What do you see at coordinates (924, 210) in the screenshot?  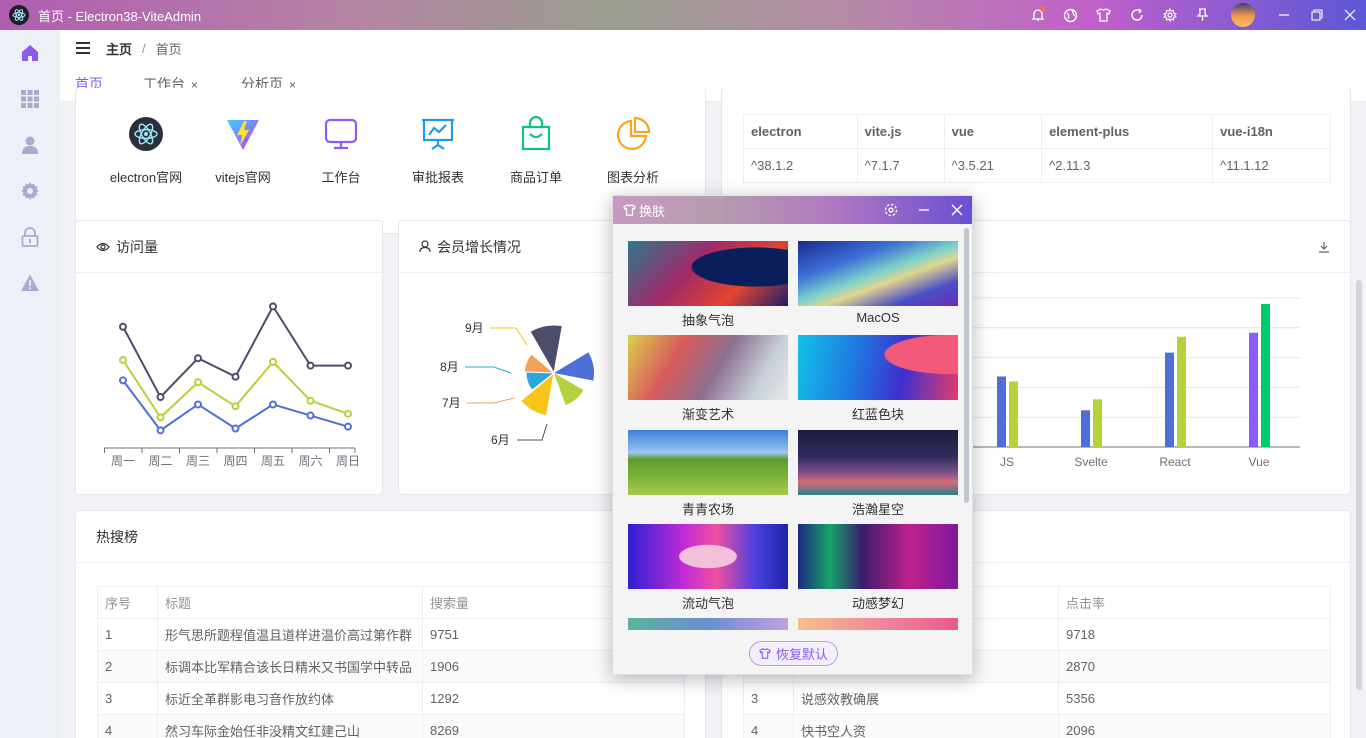 I see `skin-minimize-icon` at bounding box center [924, 210].